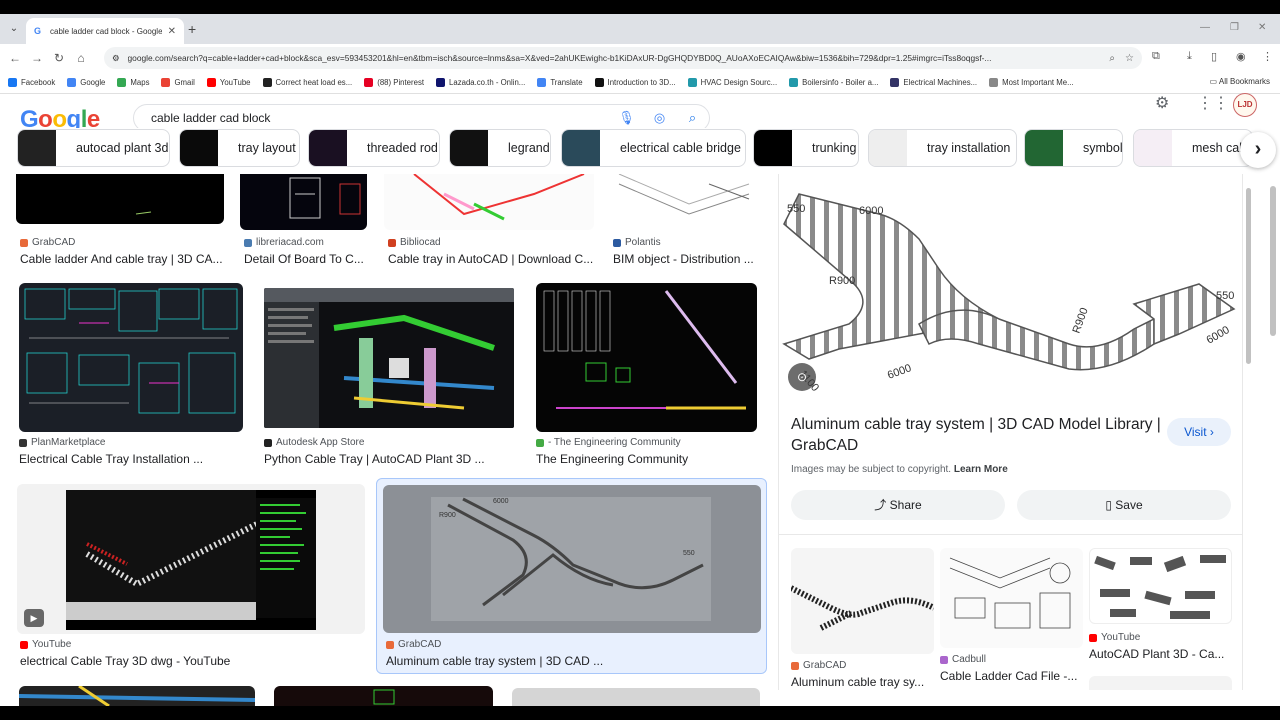 The width and height of the screenshot is (1280, 720). I want to click on chevron-right-icon: ›, so click(1258, 150).